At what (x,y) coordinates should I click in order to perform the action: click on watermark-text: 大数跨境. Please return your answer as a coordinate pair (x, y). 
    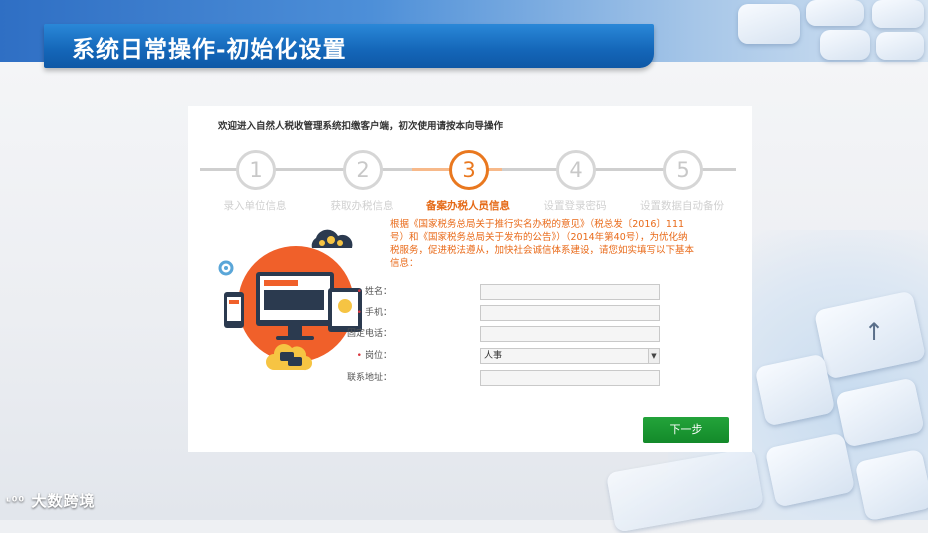
    Looking at the image, I should click on (63, 501).